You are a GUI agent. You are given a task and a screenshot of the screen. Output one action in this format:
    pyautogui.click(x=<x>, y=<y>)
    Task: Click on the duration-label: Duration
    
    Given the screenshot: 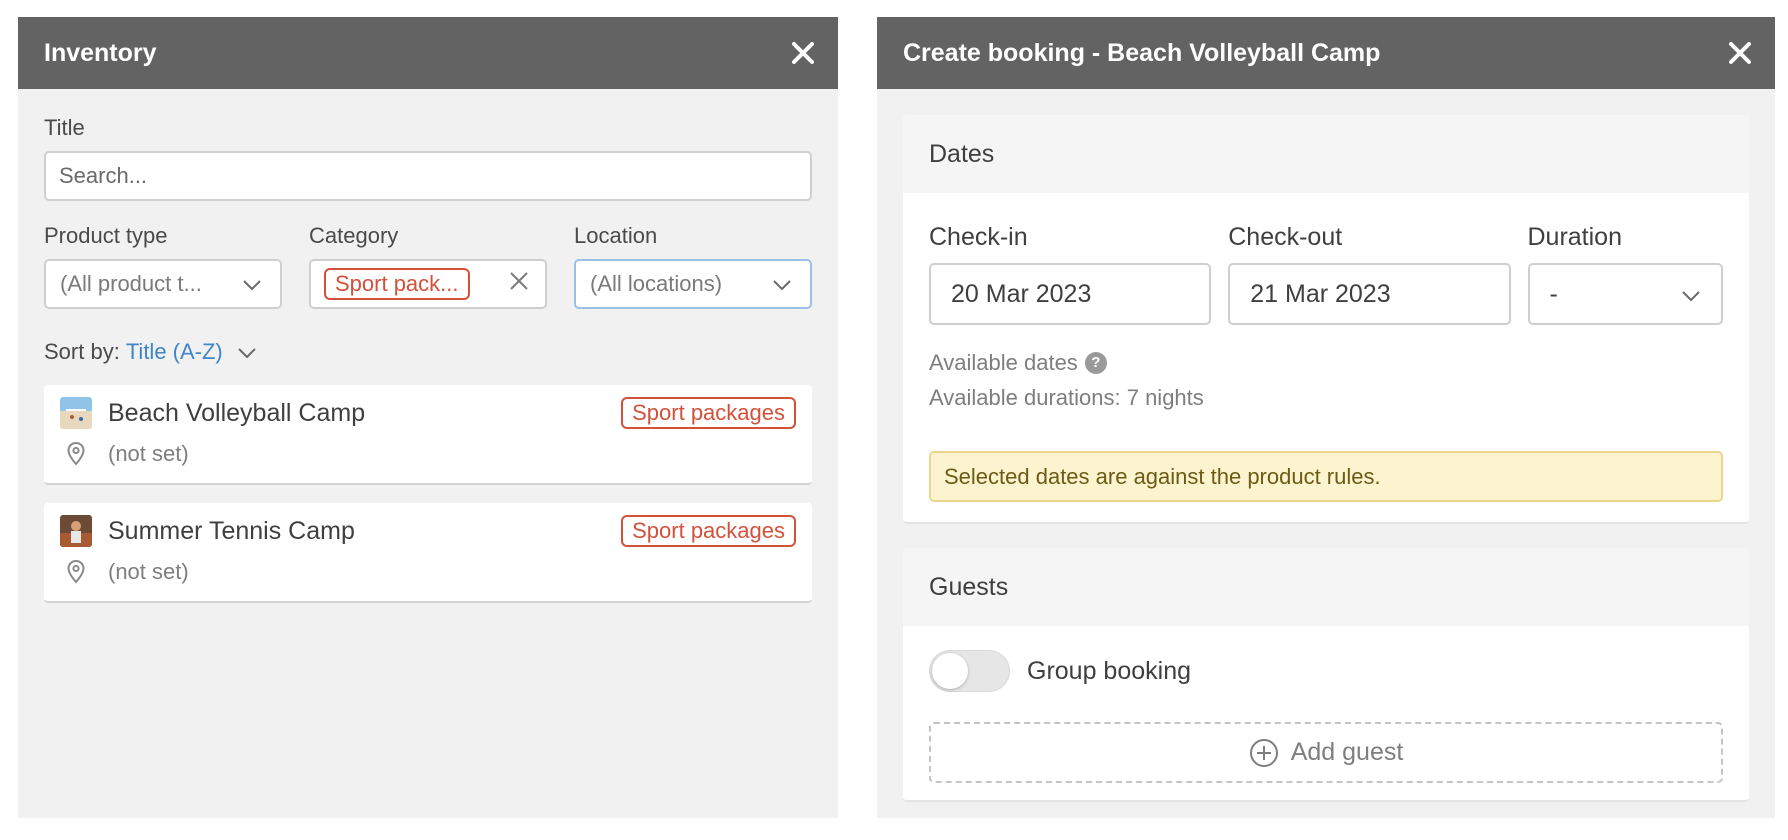 What is the action you would take?
    pyautogui.click(x=1575, y=237)
    